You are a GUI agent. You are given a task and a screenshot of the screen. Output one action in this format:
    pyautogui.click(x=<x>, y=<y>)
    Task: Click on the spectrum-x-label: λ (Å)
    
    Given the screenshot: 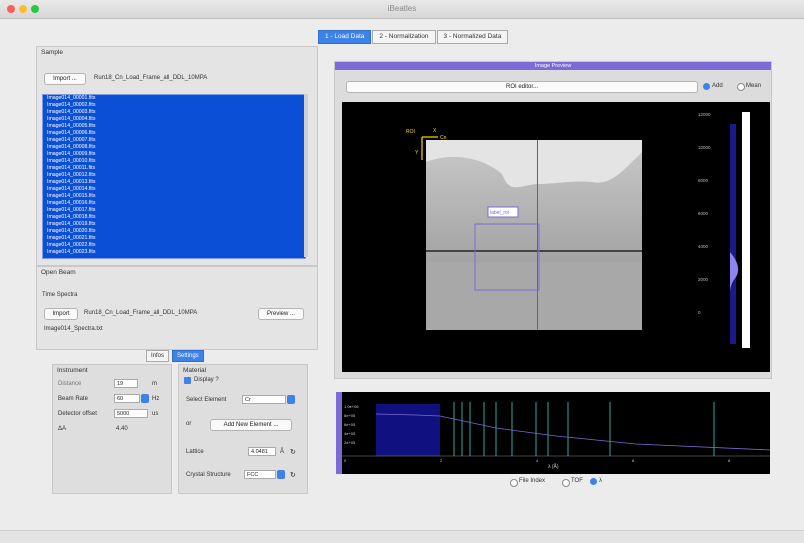 What is the action you would take?
    pyautogui.click(x=553, y=466)
    